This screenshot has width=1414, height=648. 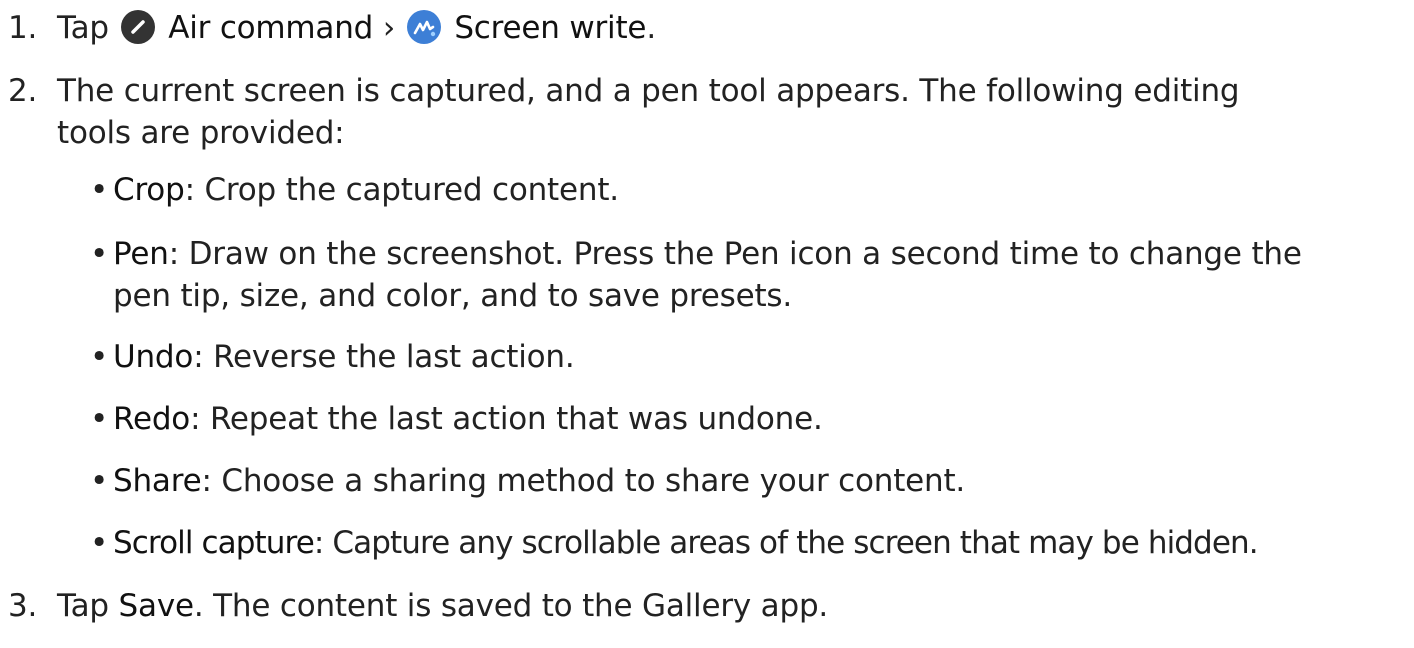 What do you see at coordinates (23, 606) in the screenshot?
I see `step-number: 3.` at bounding box center [23, 606].